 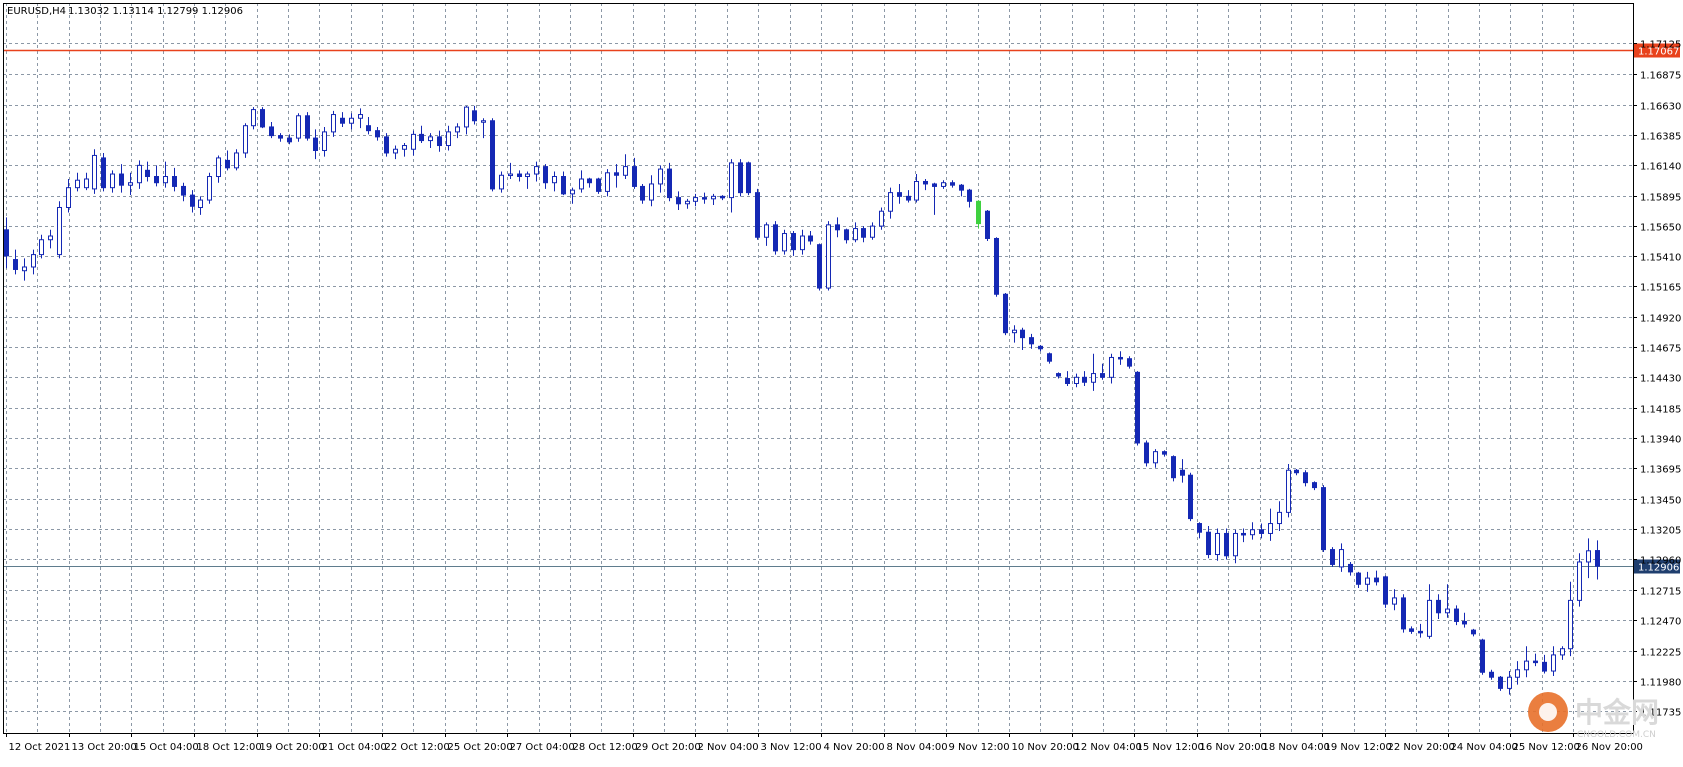 I want to click on x-tick-label: 15 Nov 12:00, so click(x=1170, y=747).